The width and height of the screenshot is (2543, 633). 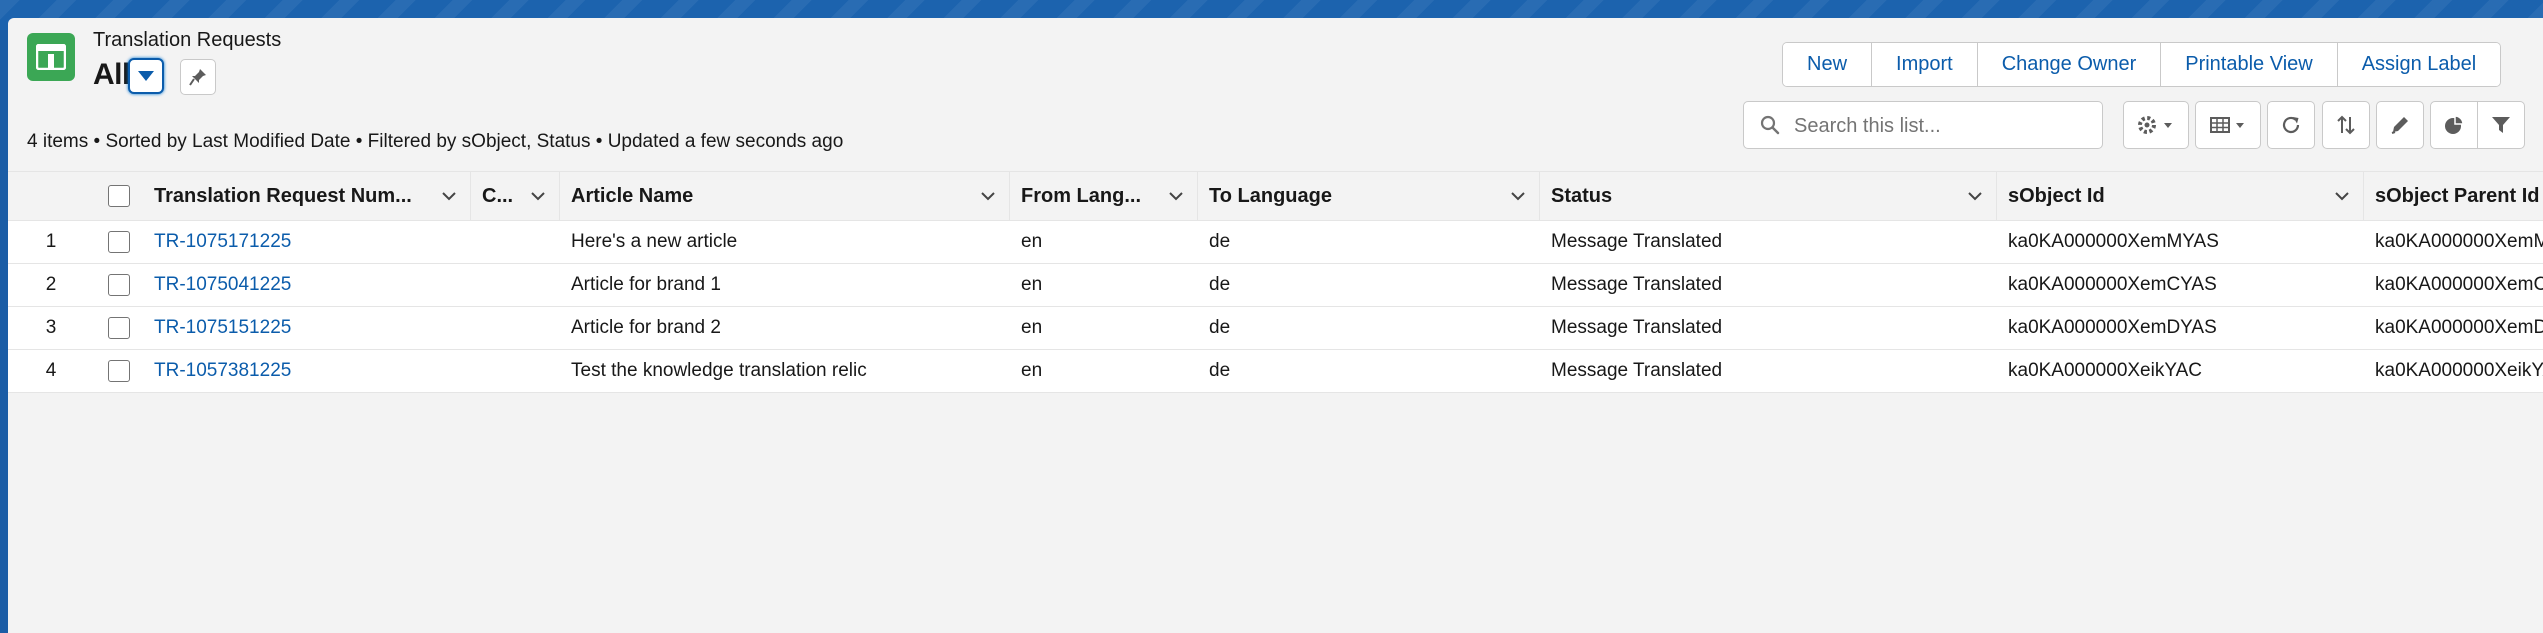 I want to click on column-label: sObject Id, so click(x=2056, y=195).